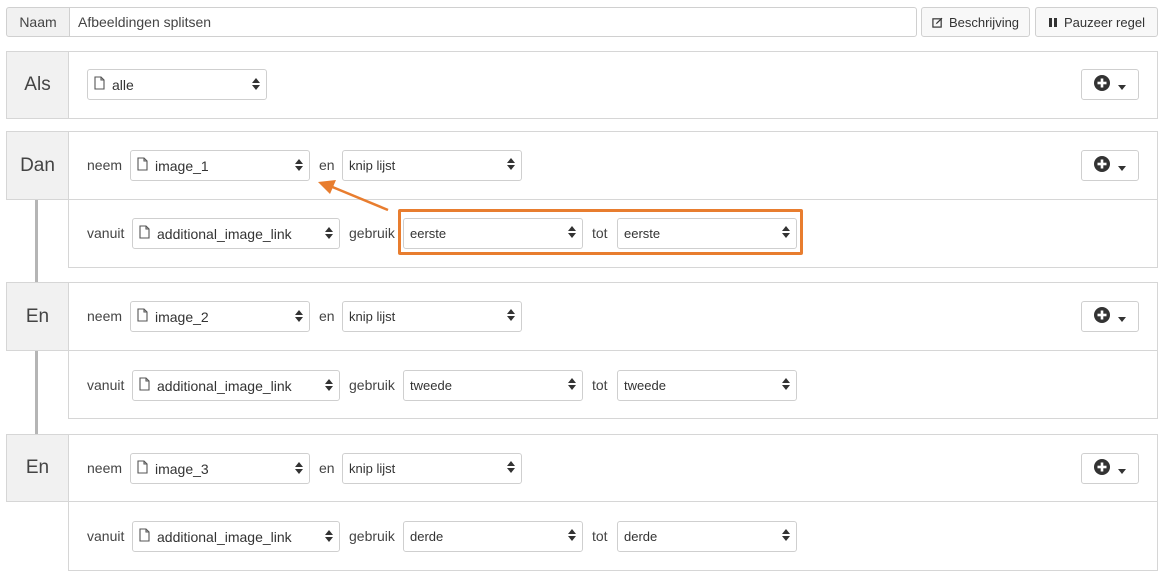 The height and width of the screenshot is (578, 1165). I want to click on if-condition-value: alle, so click(123, 84).